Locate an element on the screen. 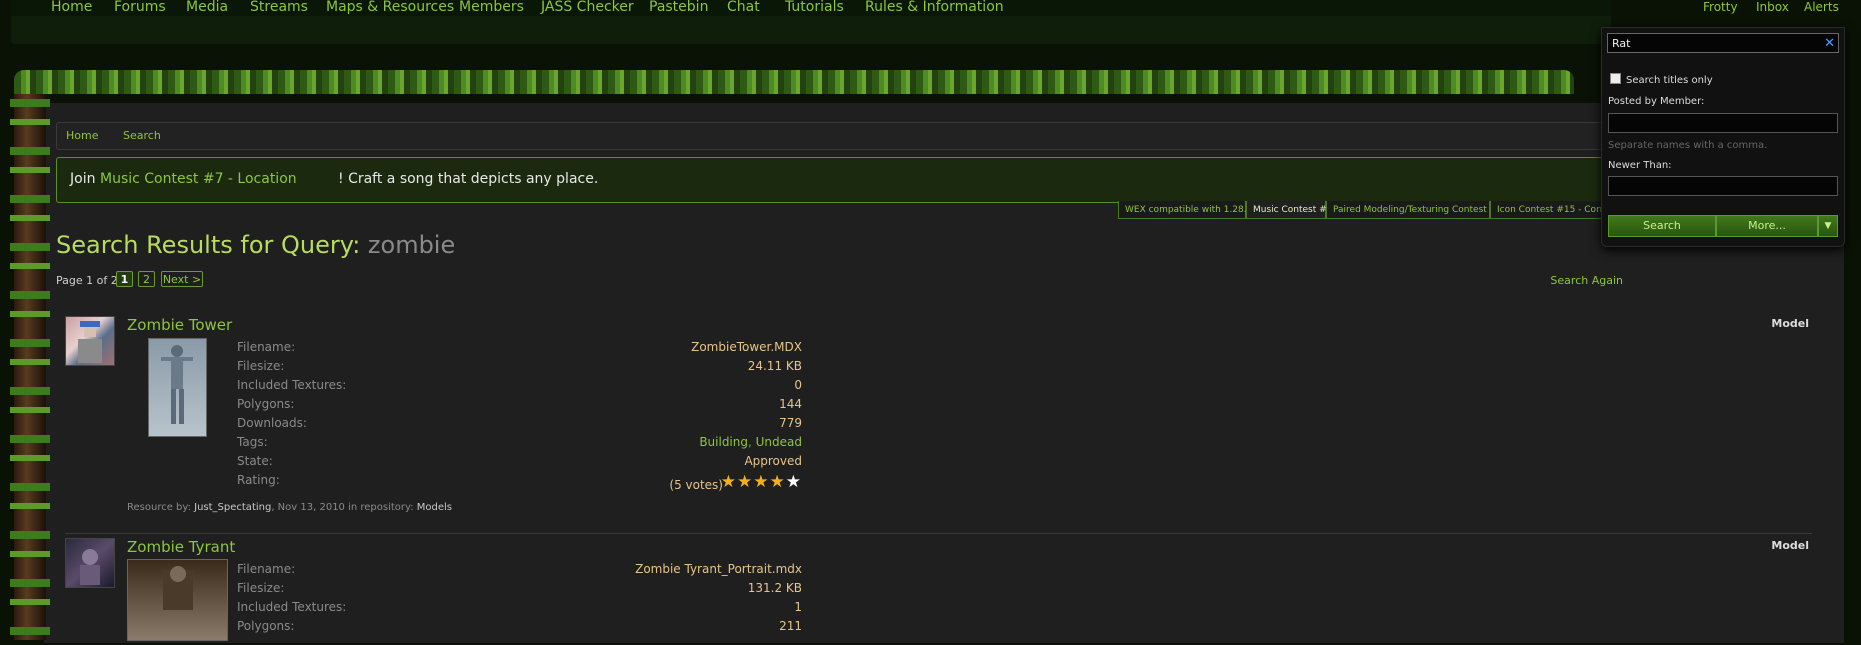 The width and height of the screenshot is (1861, 645). page-button-2: 2 is located at coordinates (146, 279).